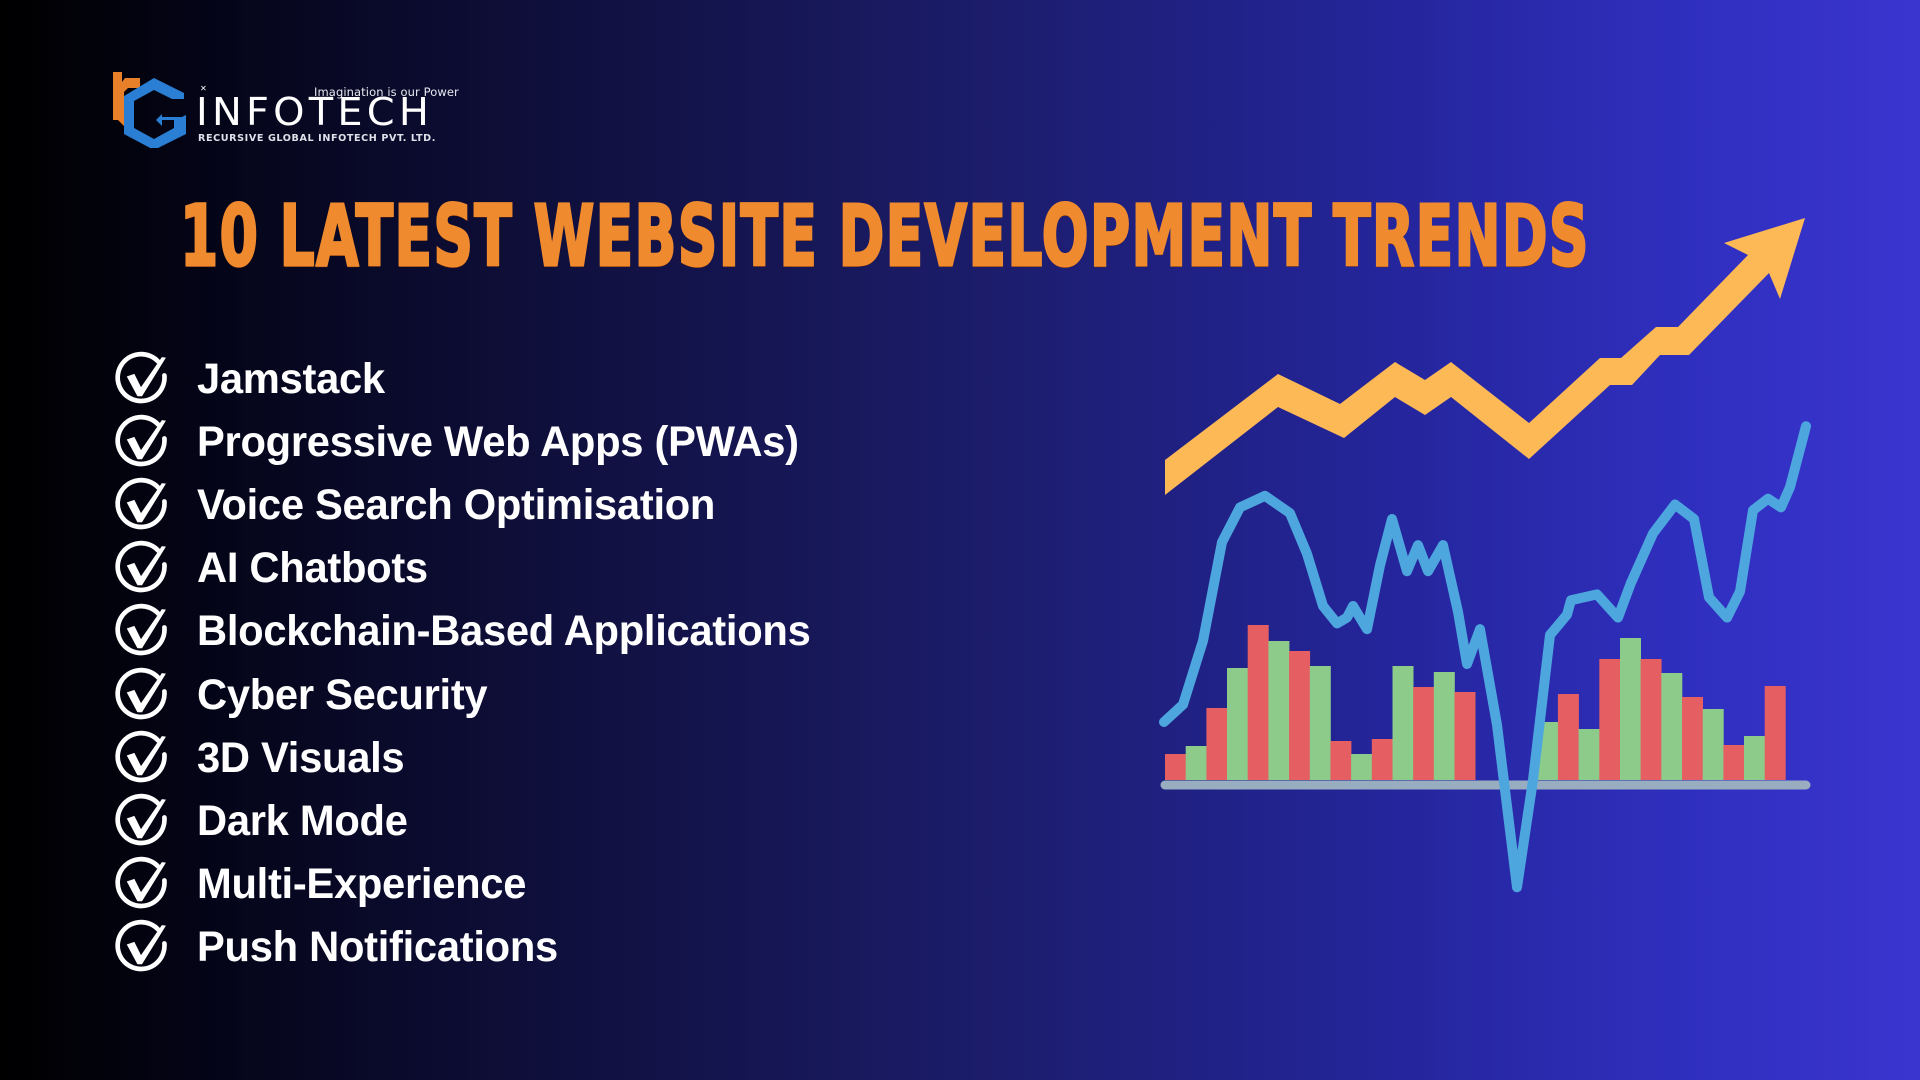 The width and height of the screenshot is (1920, 1080). Describe the element at coordinates (456, 505) in the screenshot. I see `trend-label: Voice Search Optimisation` at that location.